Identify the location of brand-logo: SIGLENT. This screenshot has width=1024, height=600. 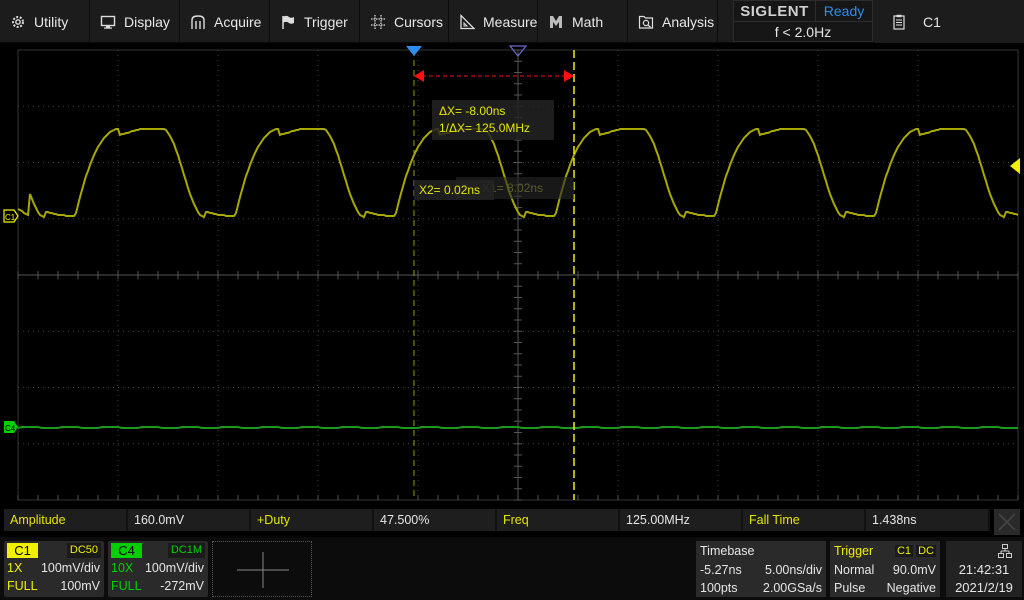
(775, 11).